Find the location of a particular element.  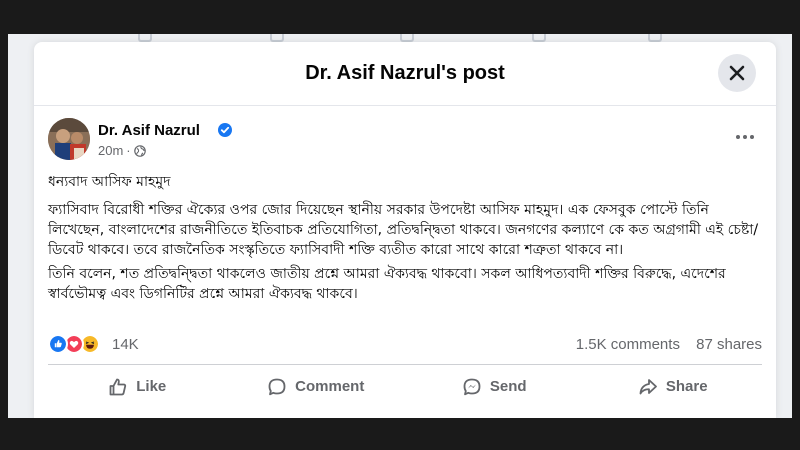

send-button: Send is located at coordinates (494, 386).